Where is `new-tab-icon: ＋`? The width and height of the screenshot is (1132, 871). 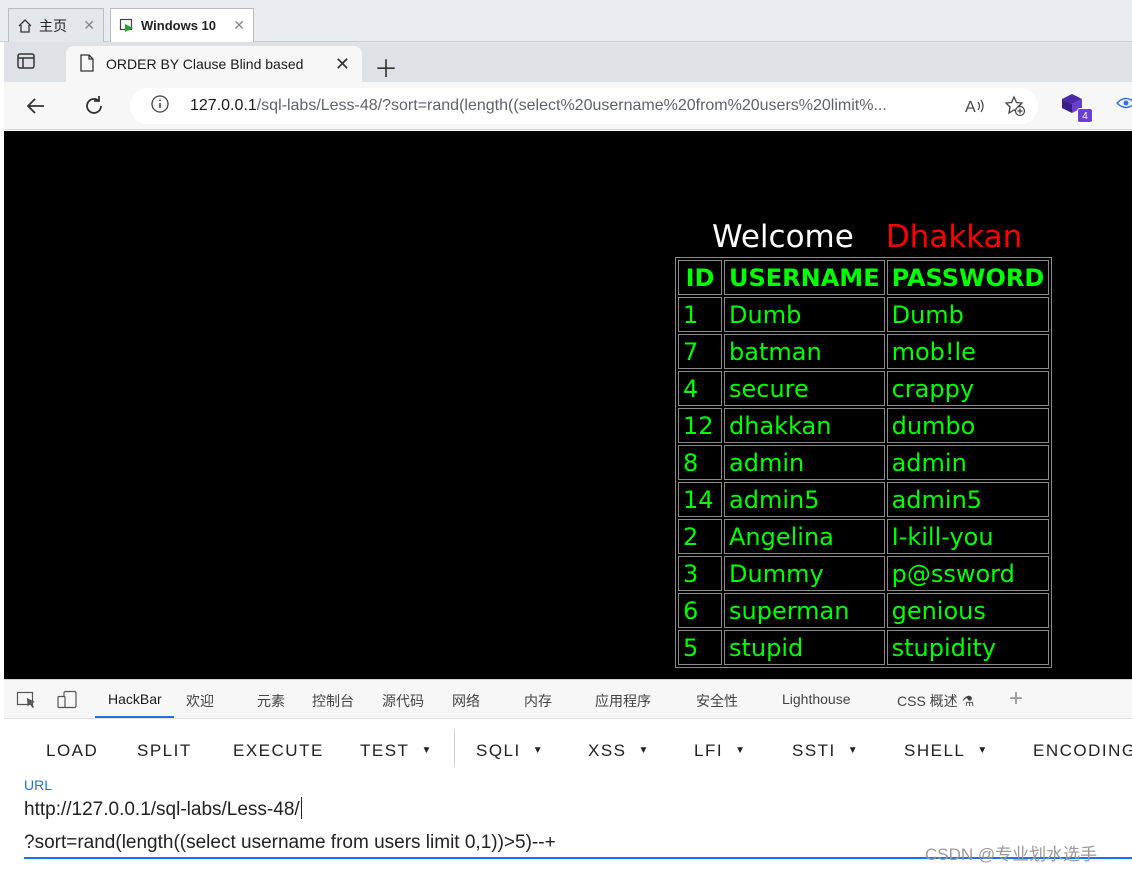
new-tab-icon: ＋ is located at coordinates (386, 66).